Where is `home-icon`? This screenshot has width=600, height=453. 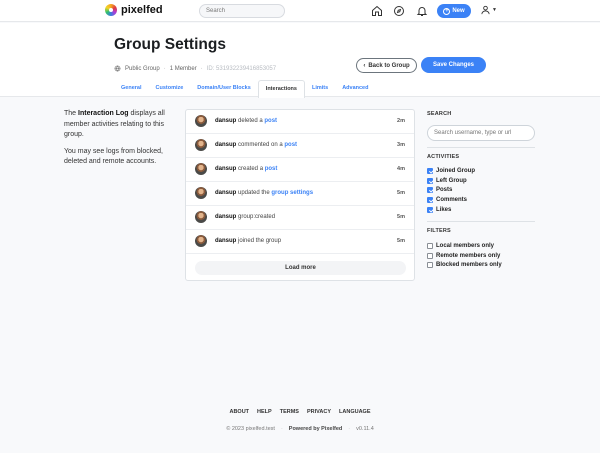 home-icon is located at coordinates (377, 11).